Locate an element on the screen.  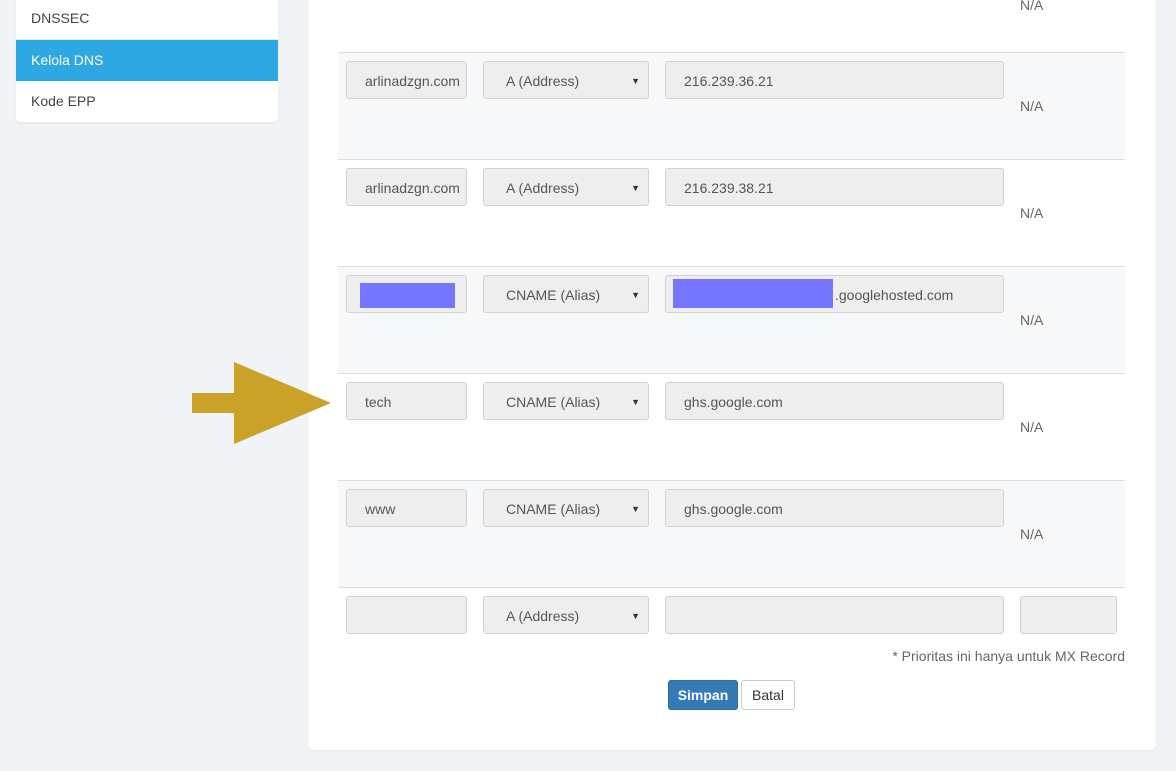
annotation-arrow-icon is located at coordinates (261, 403).